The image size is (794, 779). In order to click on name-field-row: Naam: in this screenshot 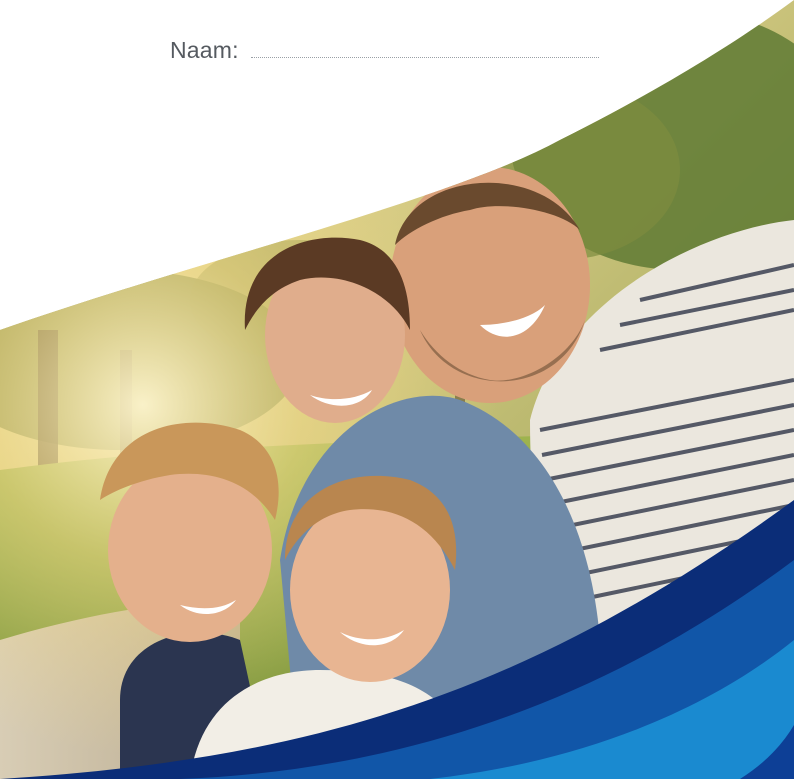, I will do `click(384, 47)`.